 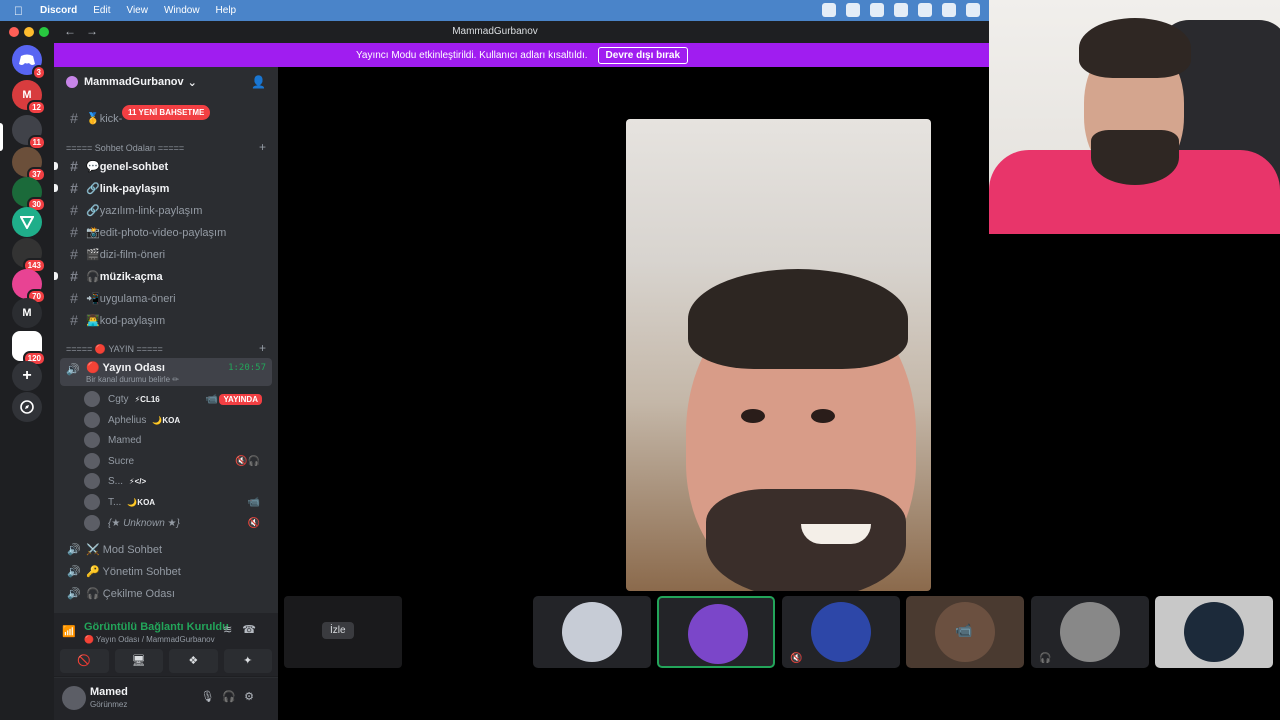 I want to click on server-icon: 30, so click(x=29, y=194).